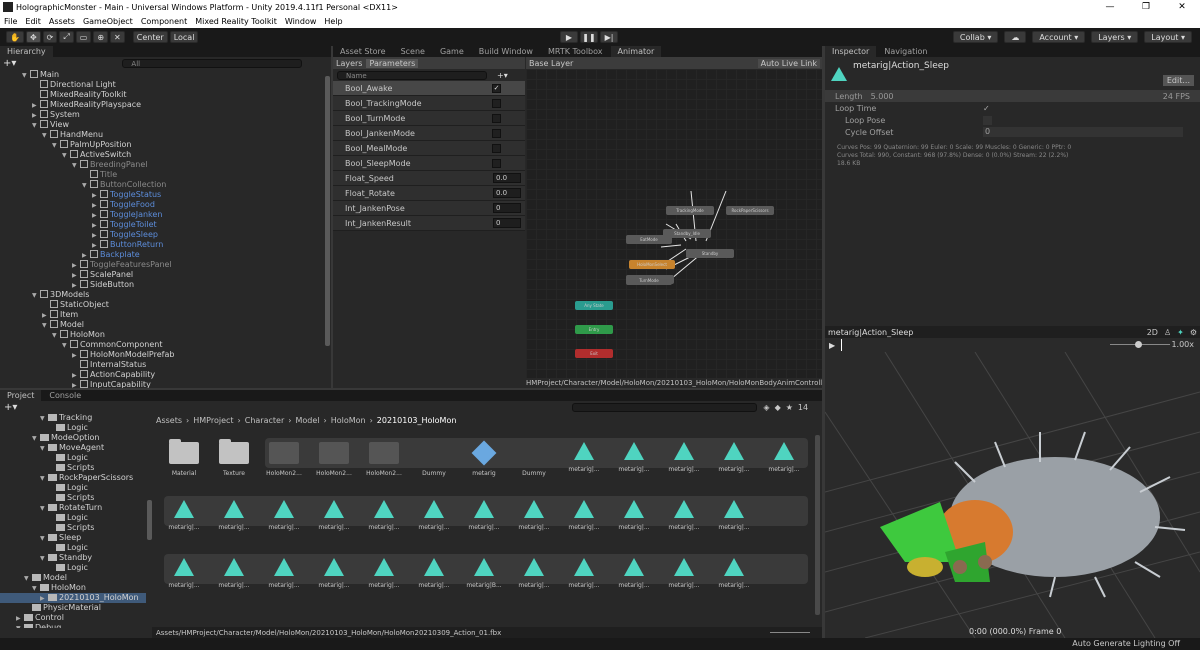  I want to click on hierarchy-item: ▼ View, so click(165, 125).